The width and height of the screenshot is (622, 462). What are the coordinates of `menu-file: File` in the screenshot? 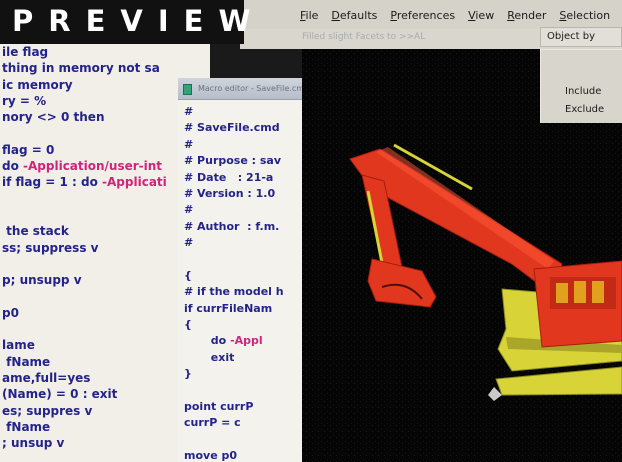 It's located at (309, 15).